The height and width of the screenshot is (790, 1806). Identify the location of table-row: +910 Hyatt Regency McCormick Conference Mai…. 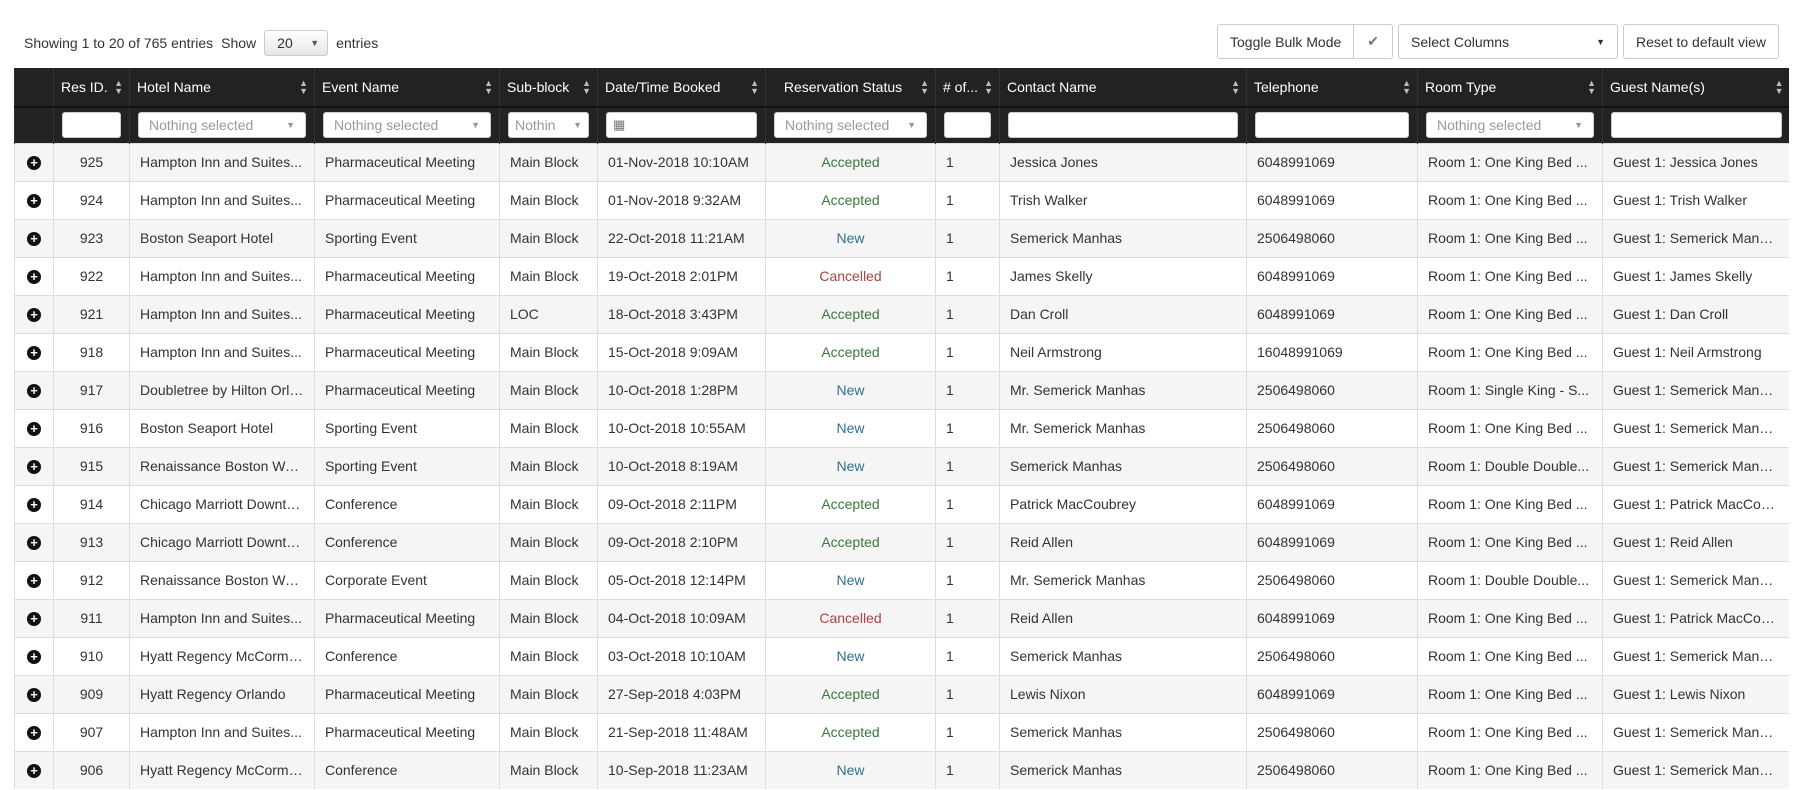
(902, 655).